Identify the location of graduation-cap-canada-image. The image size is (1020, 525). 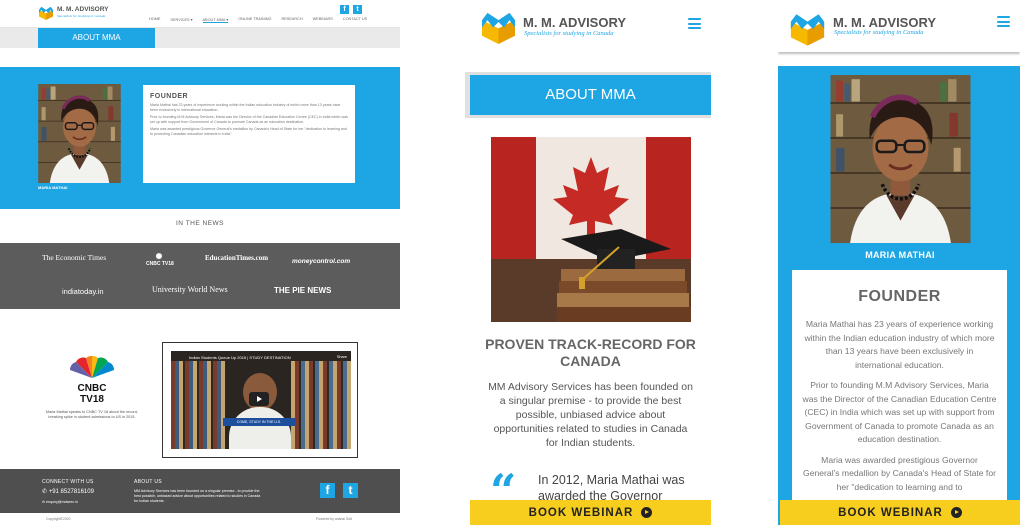
(591, 229).